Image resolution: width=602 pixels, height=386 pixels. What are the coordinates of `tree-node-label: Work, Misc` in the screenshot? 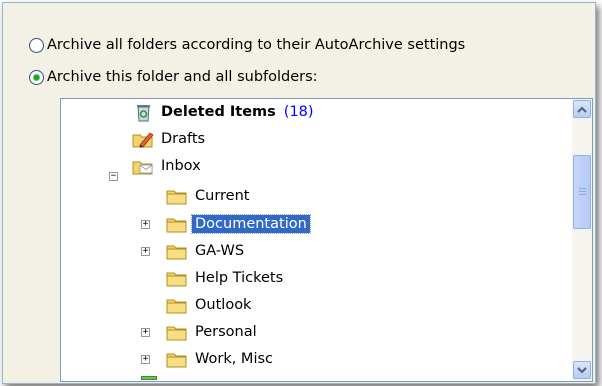 It's located at (234, 359).